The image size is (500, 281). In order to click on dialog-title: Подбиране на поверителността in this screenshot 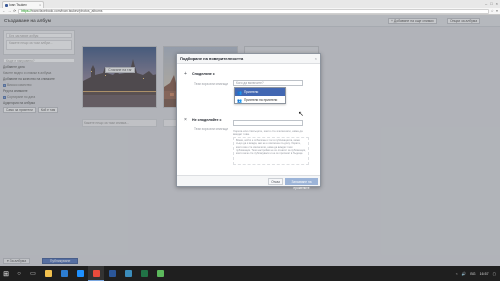, I will do `click(212, 58)`.